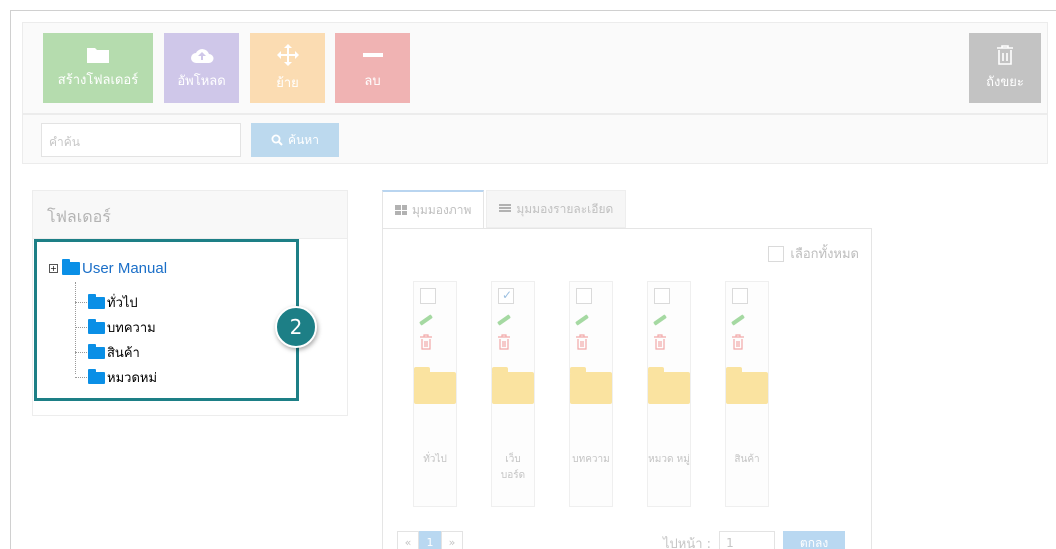  I want to click on folder-item: หมวด หมู่, so click(669, 394).